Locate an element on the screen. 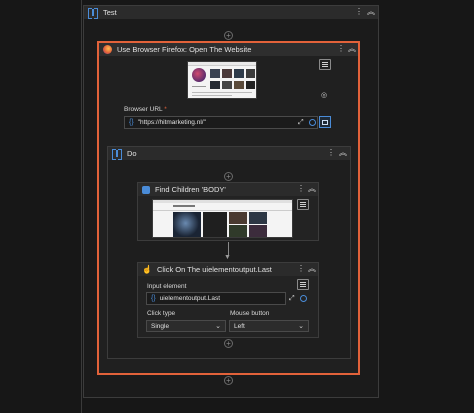 The image size is (474, 413). add-activity-top-button: + is located at coordinates (228, 35).